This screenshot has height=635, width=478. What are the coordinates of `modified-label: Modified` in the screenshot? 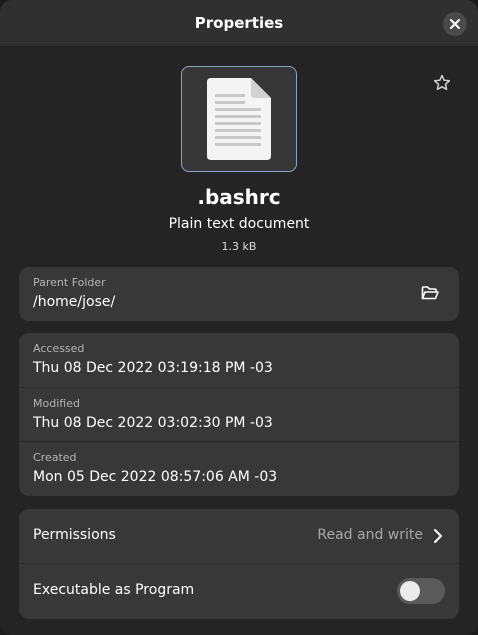 It's located at (56, 403).